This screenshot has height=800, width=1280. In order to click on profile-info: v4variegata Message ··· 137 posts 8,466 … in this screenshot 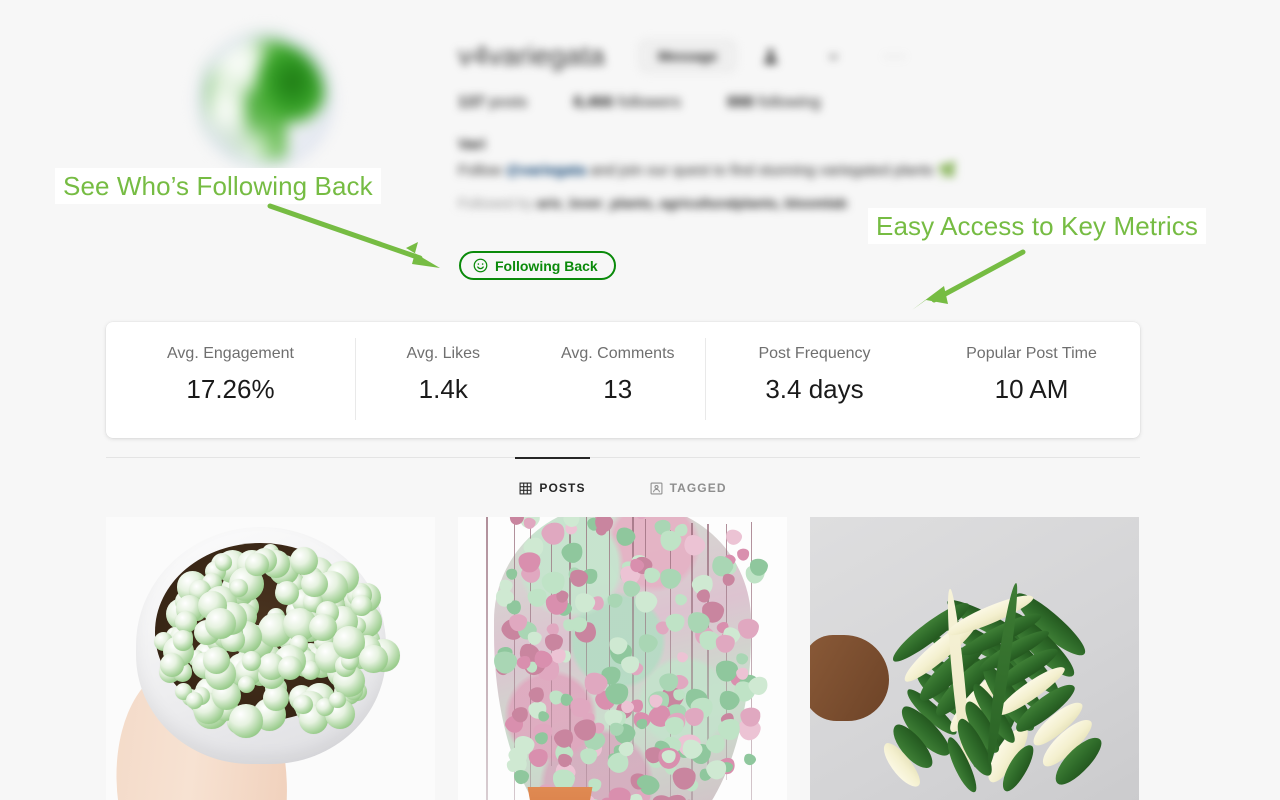, I will do `click(808, 124)`.